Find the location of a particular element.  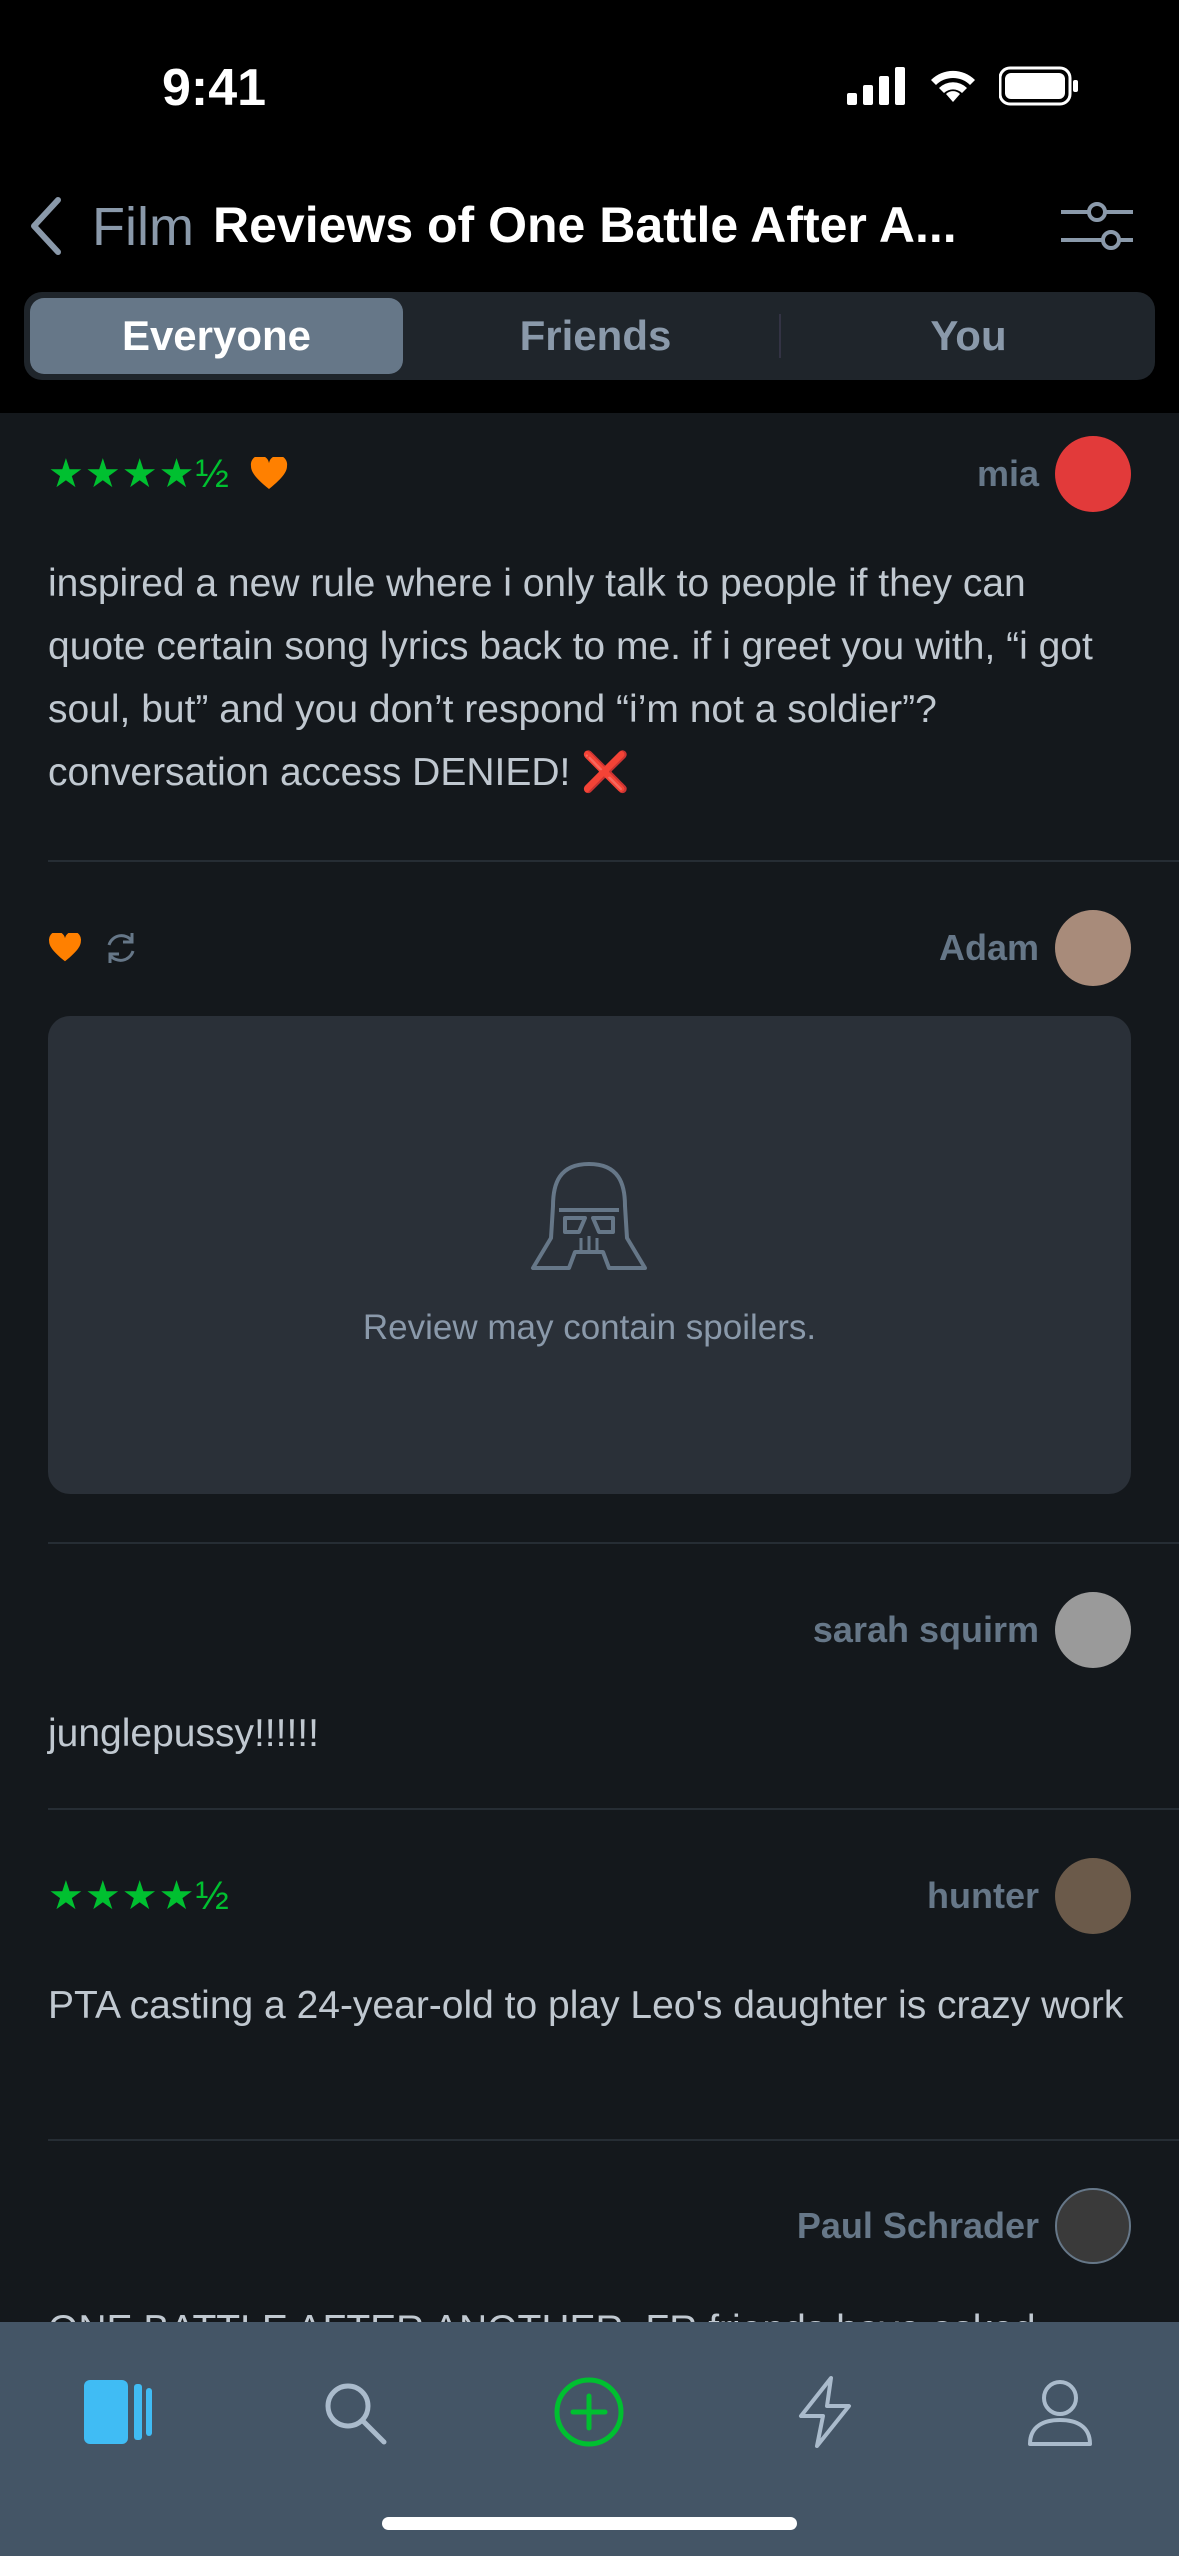

breadcrumb-film: Film is located at coordinates (143, 227).